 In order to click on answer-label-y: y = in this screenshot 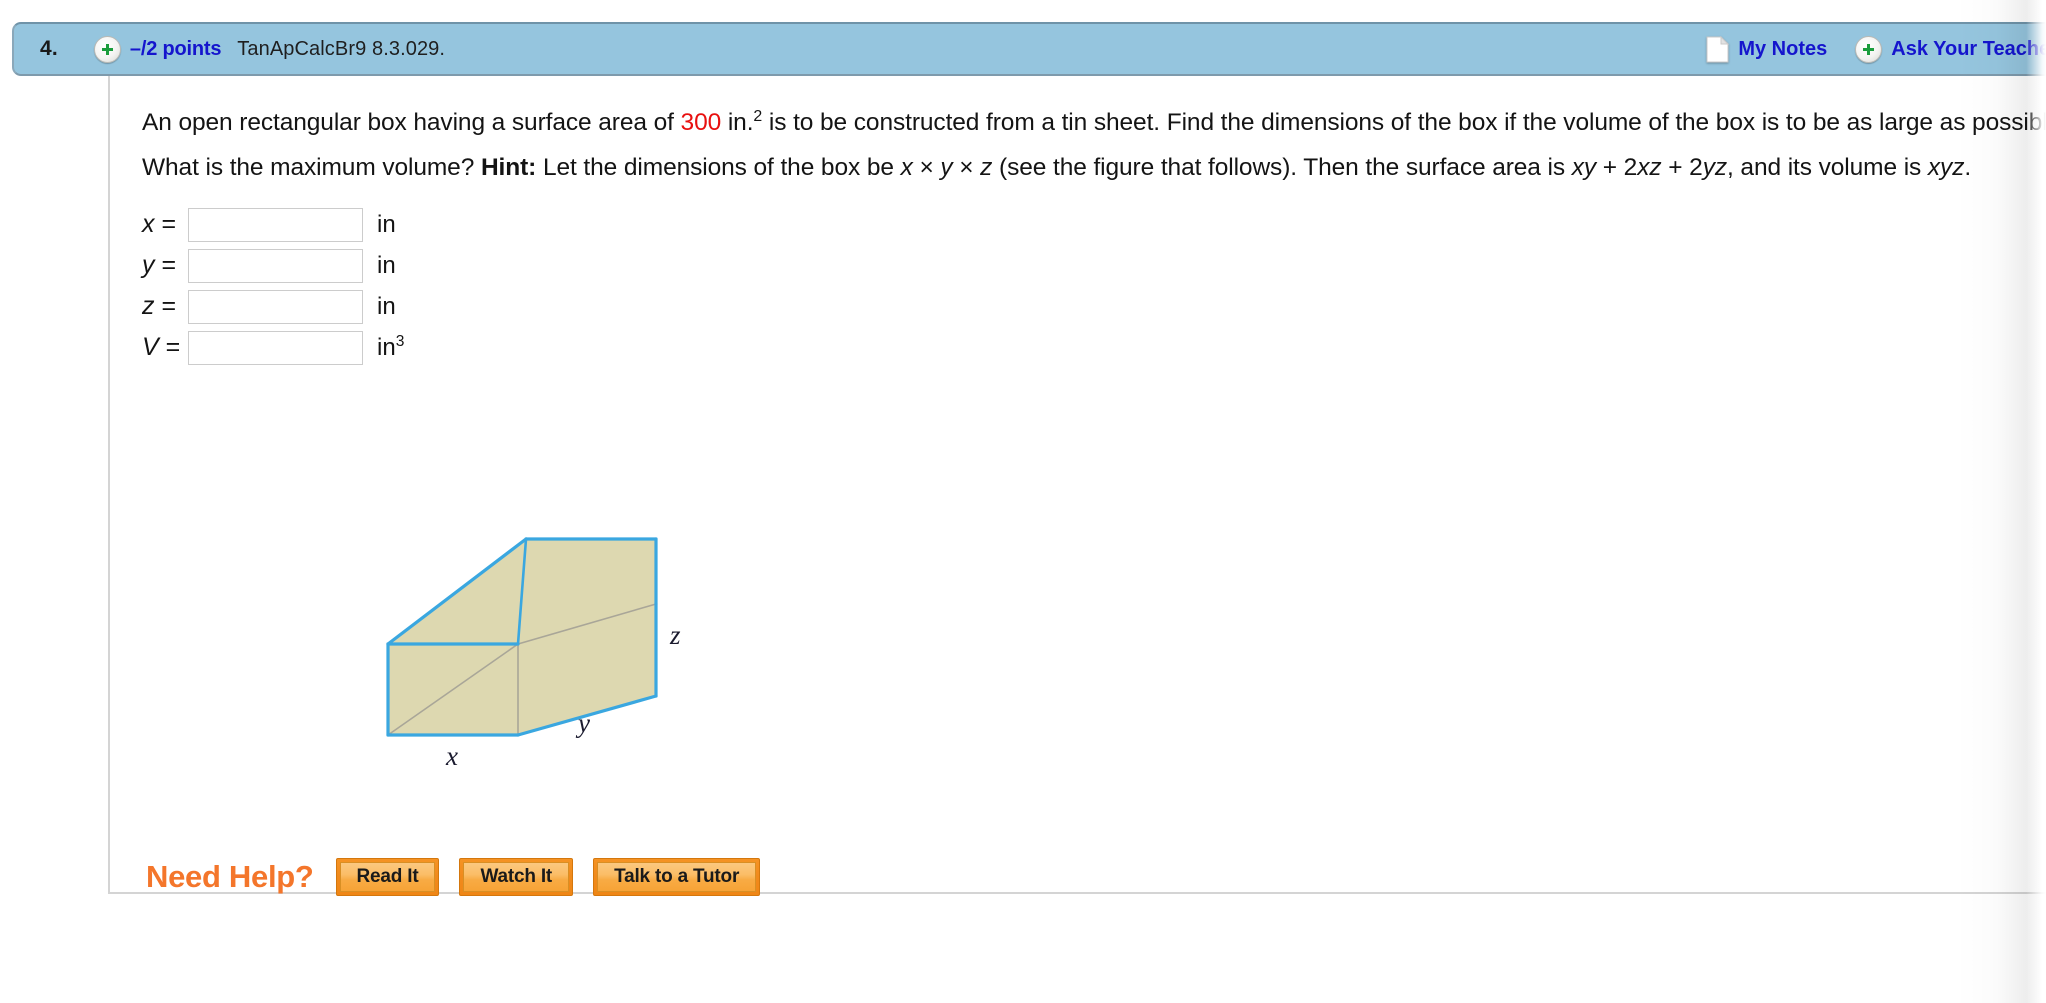, I will do `click(159, 265)`.